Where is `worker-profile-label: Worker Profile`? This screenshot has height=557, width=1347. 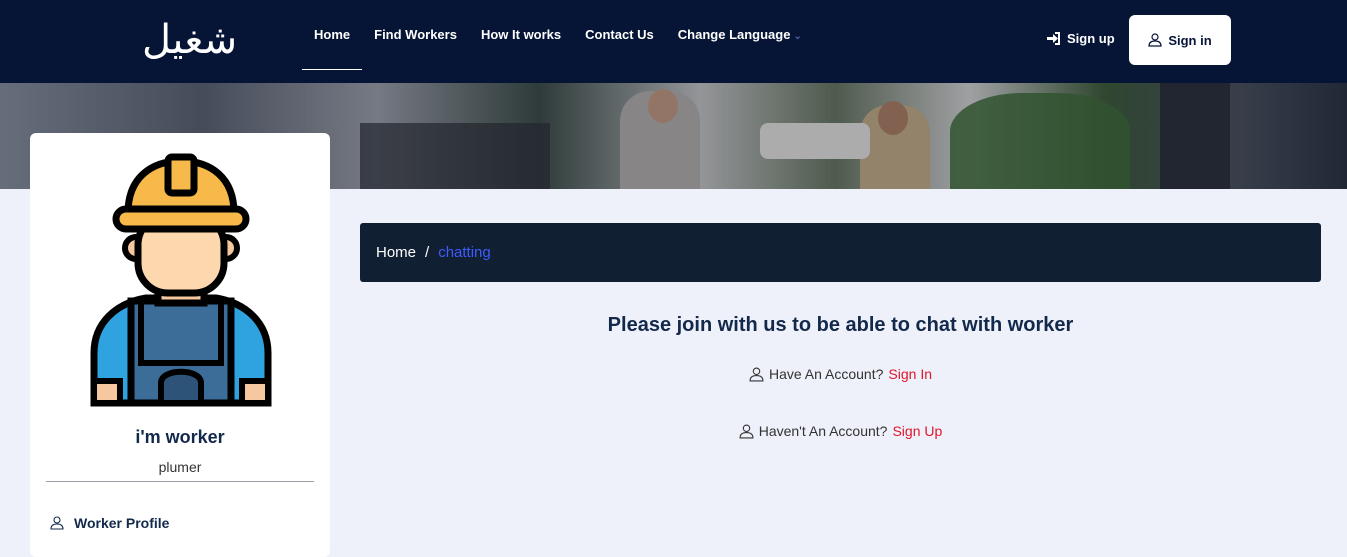 worker-profile-label: Worker Profile is located at coordinates (122, 523).